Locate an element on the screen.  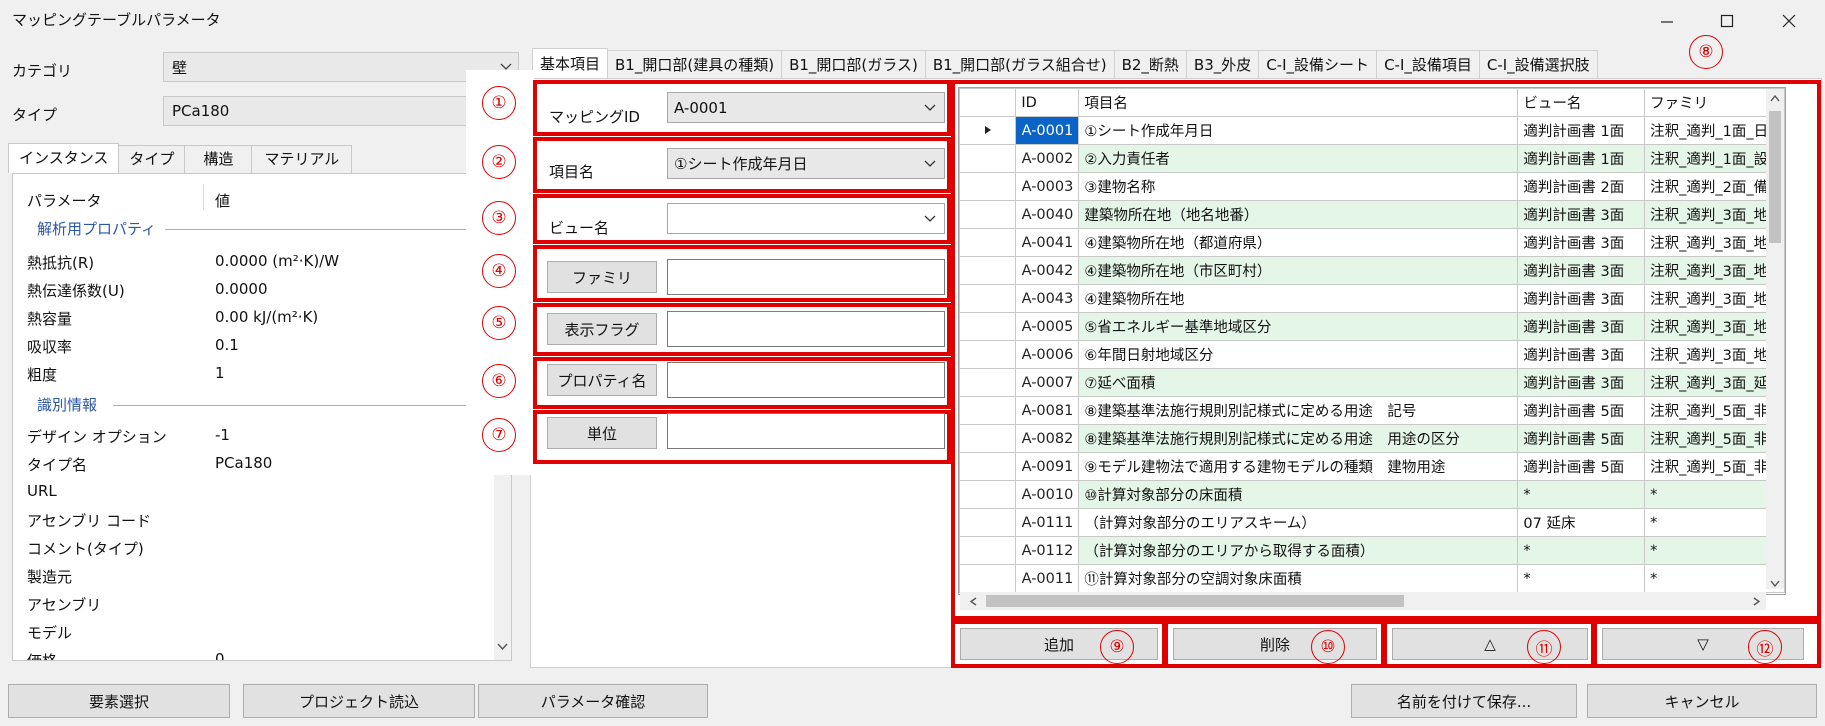
cell-id: A-0007 is located at coordinates (1047, 382).